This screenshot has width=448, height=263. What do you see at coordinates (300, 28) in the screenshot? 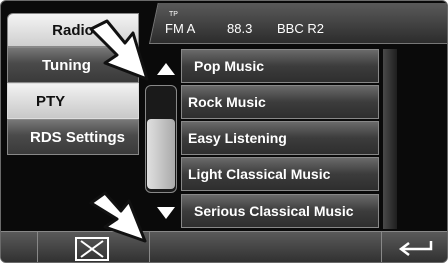
I see `station-name: BBC R2` at bounding box center [300, 28].